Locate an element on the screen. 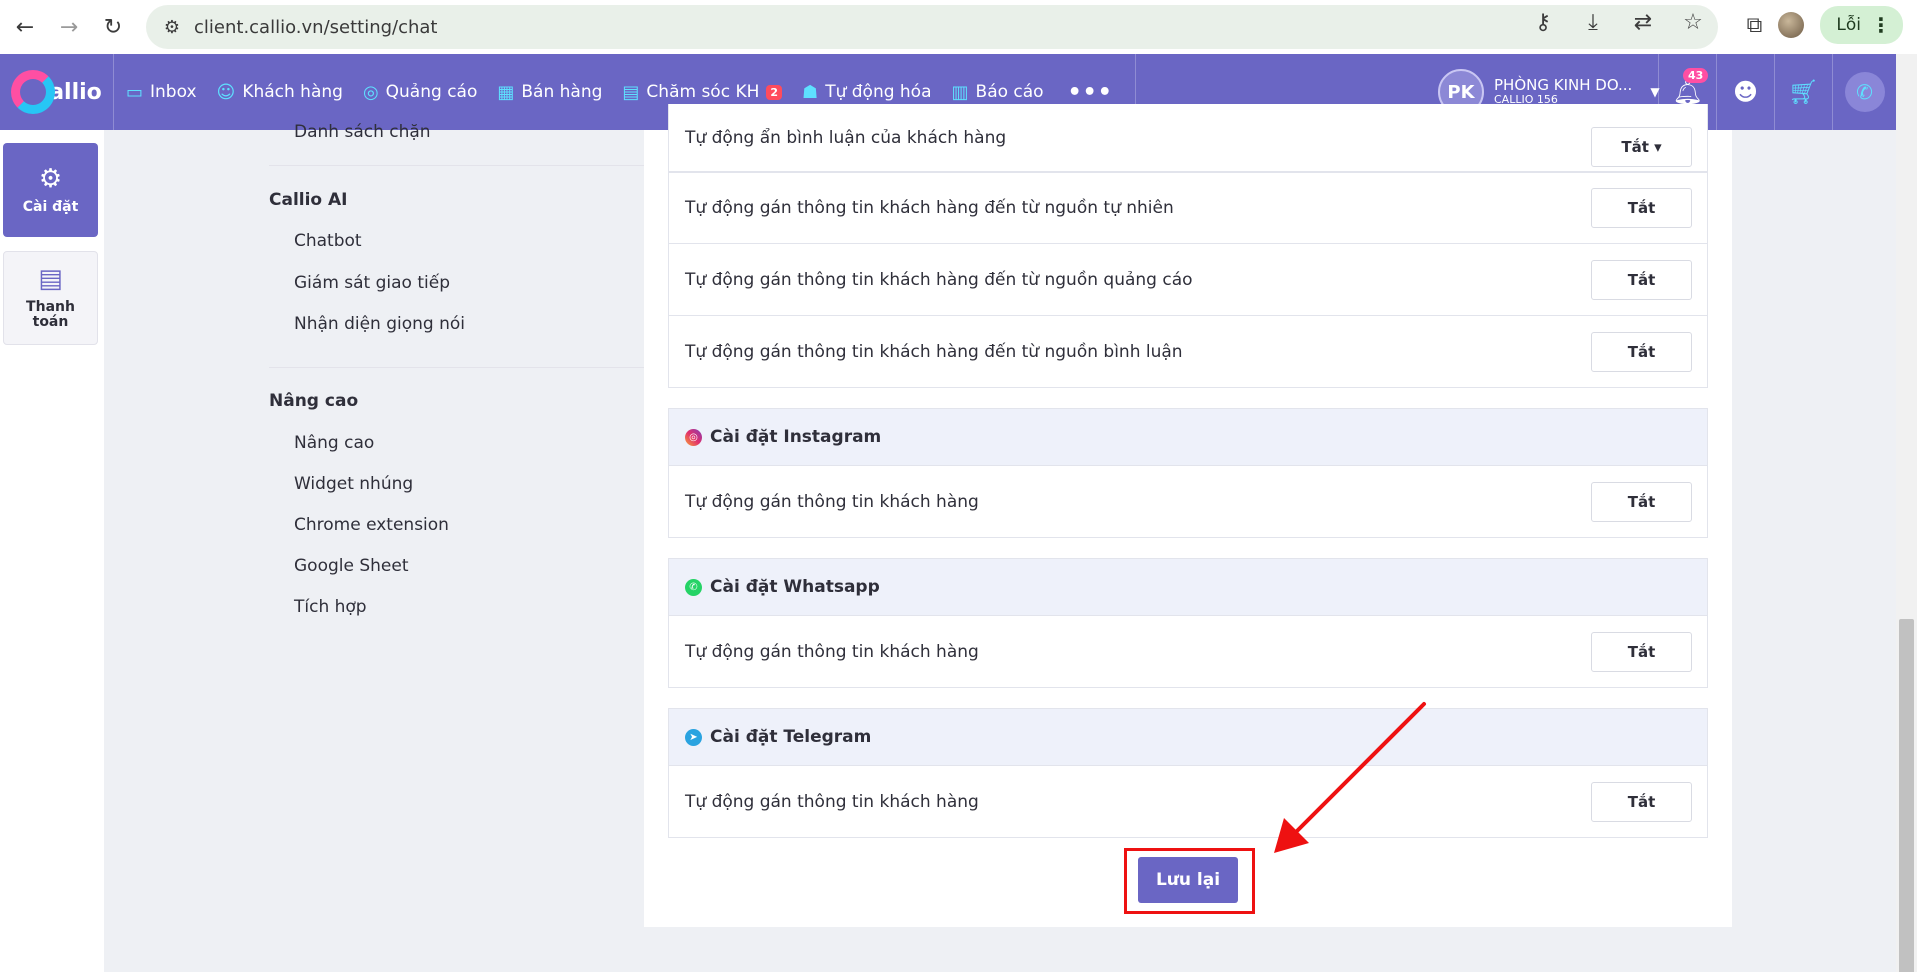  inbox-icon: ▭ is located at coordinates (135, 92).